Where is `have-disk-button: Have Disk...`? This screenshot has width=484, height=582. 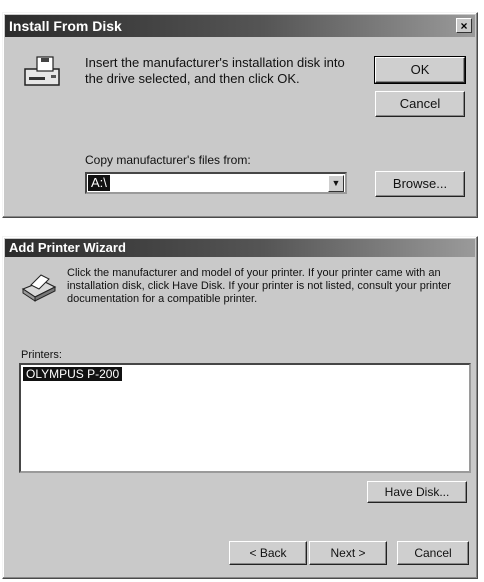
have-disk-button: Have Disk... is located at coordinates (417, 492).